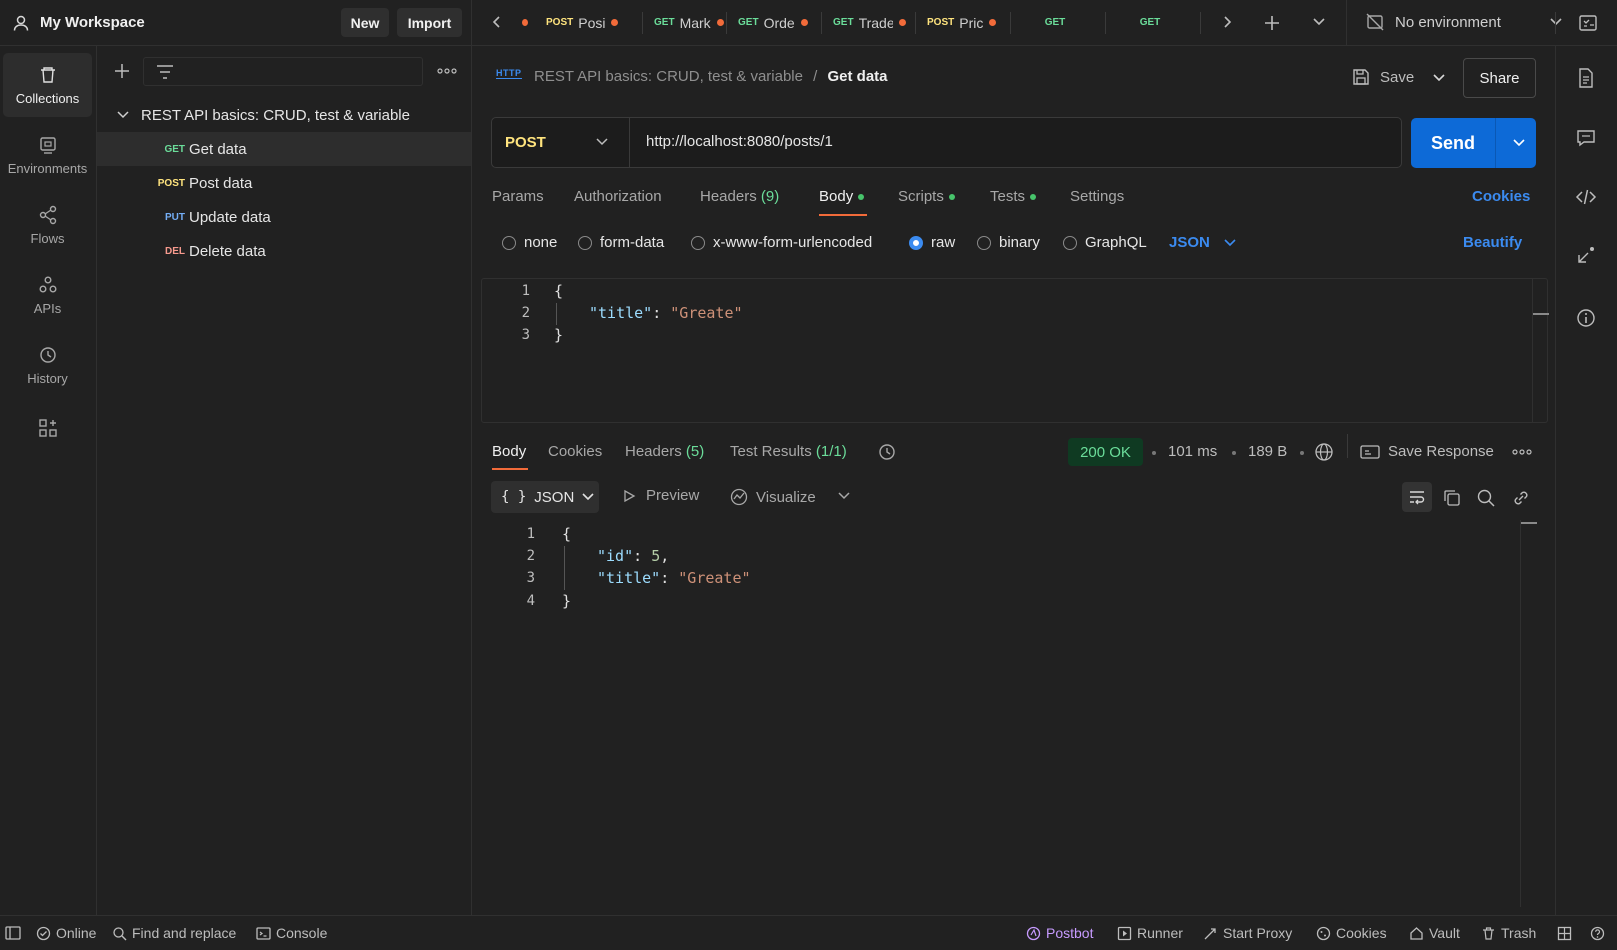 This screenshot has width=1617, height=950. Describe the element at coordinates (291, 933) in the screenshot. I see `console-button: Console` at that location.